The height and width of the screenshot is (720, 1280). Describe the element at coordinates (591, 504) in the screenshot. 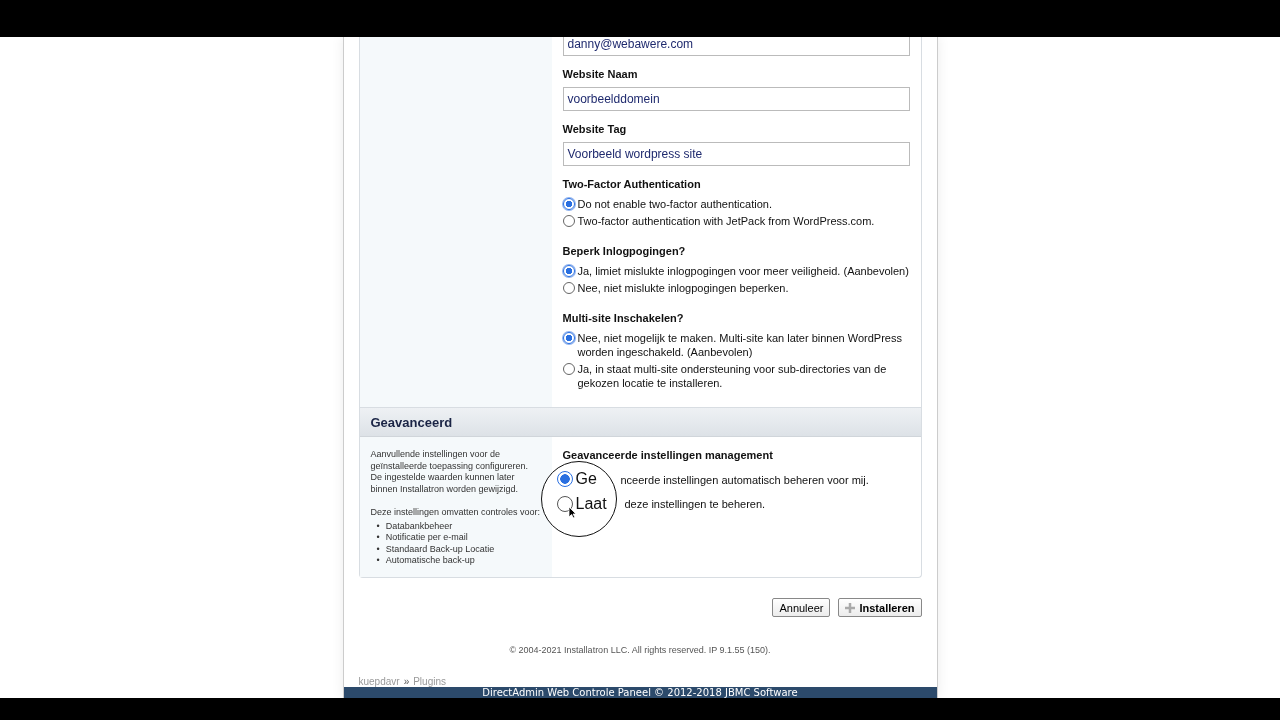

I see `option-label: Laat` at that location.